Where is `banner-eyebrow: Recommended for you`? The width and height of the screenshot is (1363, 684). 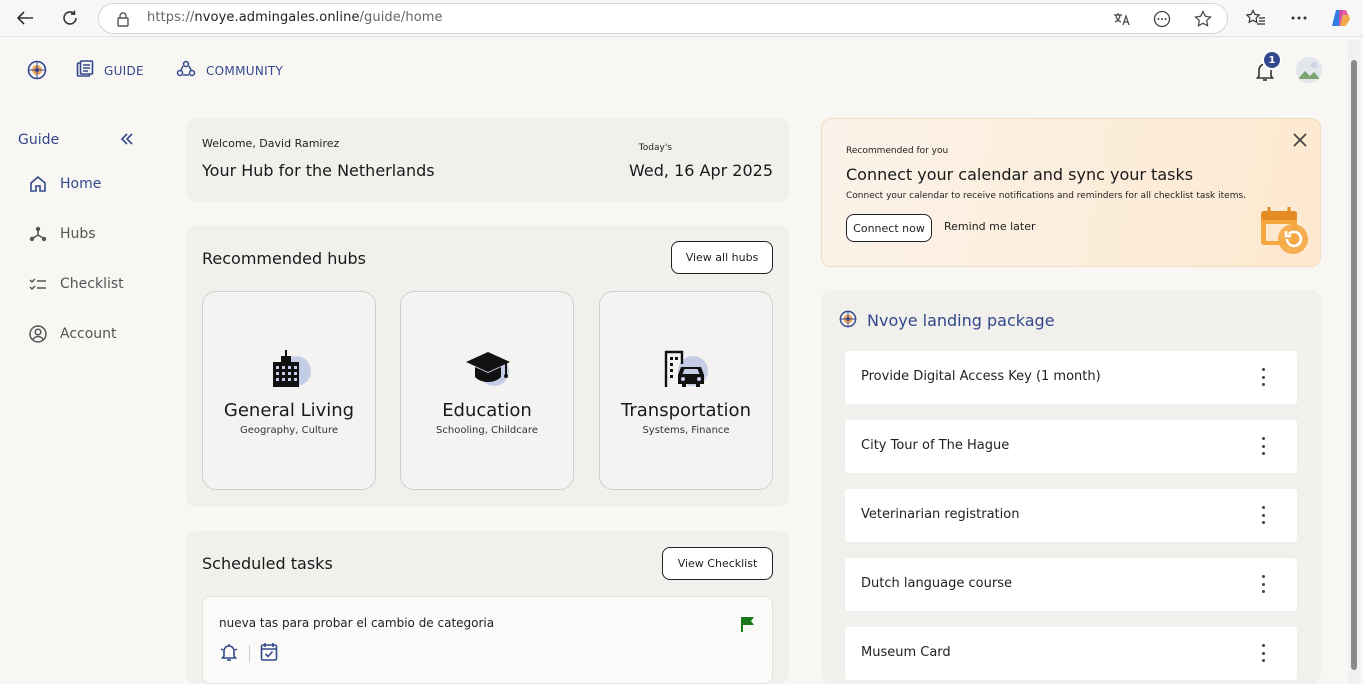 banner-eyebrow: Recommended for you is located at coordinates (897, 151).